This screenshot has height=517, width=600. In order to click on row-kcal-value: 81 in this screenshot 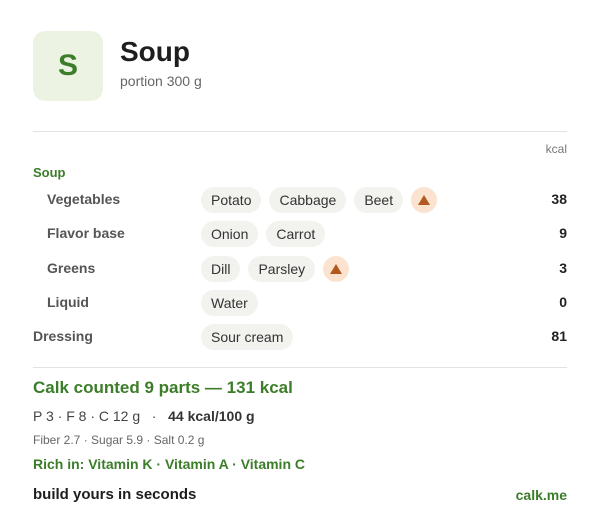, I will do `click(559, 336)`.